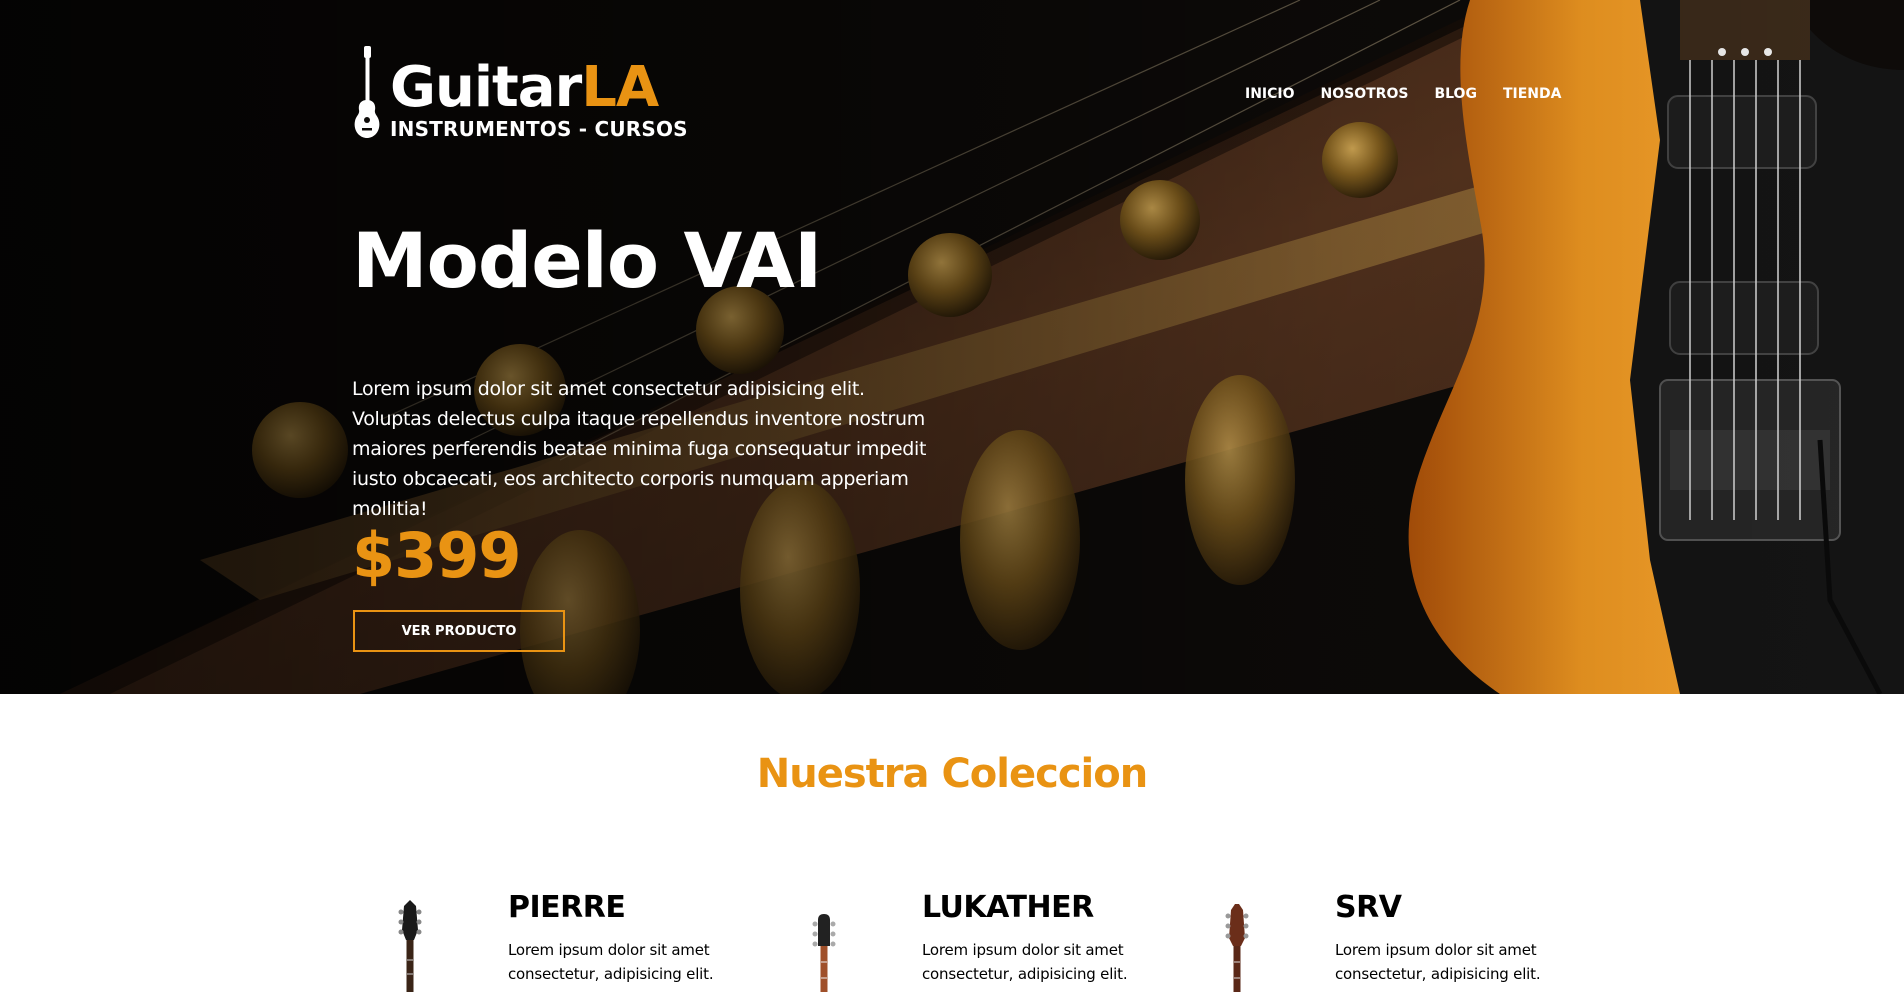 The width and height of the screenshot is (1904, 992). What do you see at coordinates (1237, 948) in the screenshot?
I see `product-image-srv` at bounding box center [1237, 948].